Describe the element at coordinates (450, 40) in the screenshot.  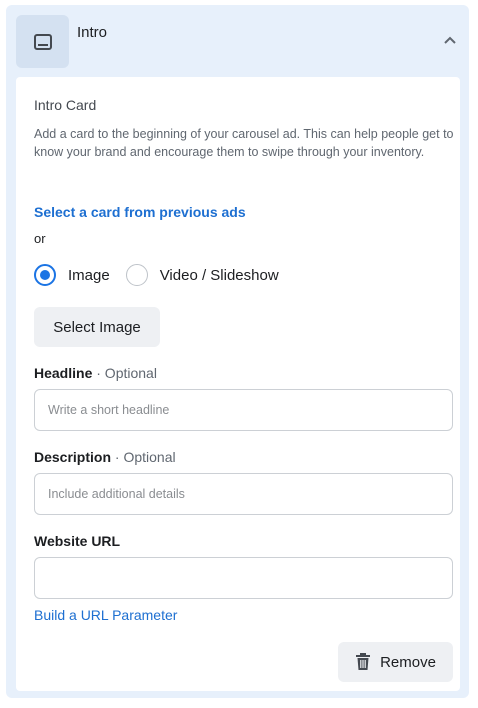
I see `chevron-up-icon` at that location.